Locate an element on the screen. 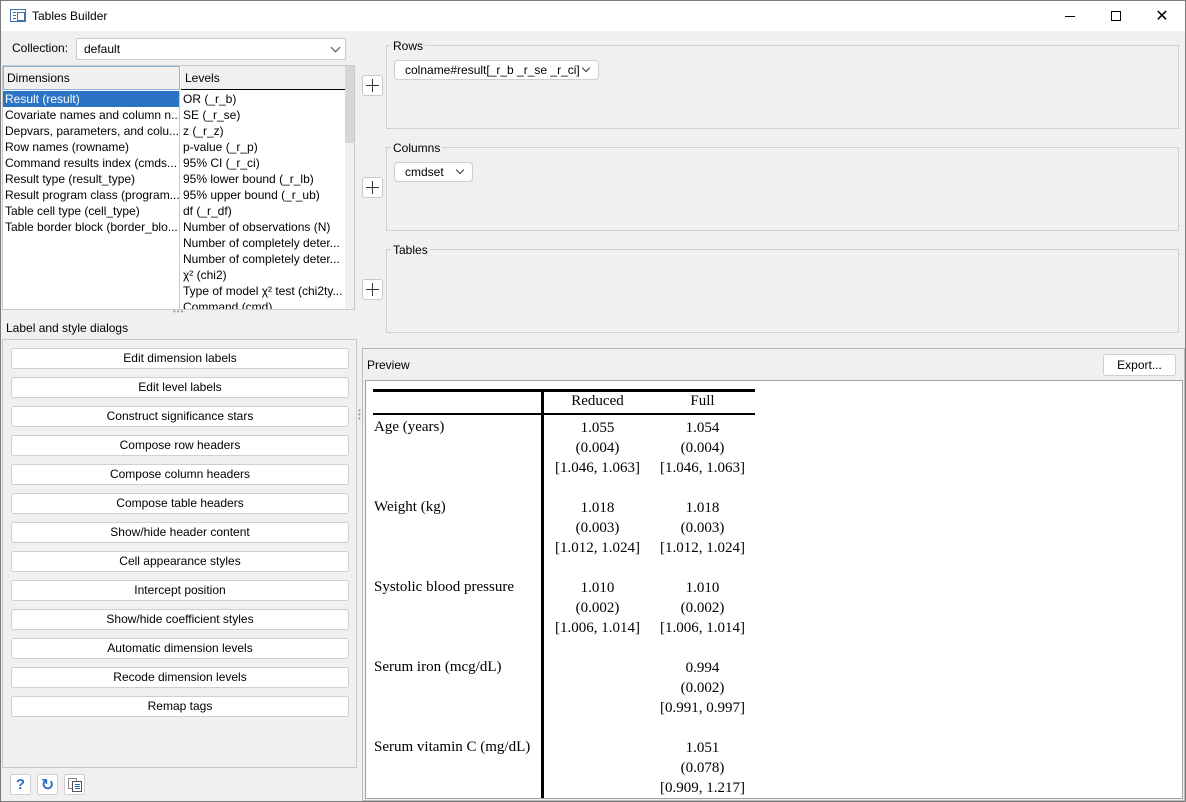 This screenshot has height=802, width=1186. edit-level-labels-button: Edit level labels is located at coordinates (180, 387).